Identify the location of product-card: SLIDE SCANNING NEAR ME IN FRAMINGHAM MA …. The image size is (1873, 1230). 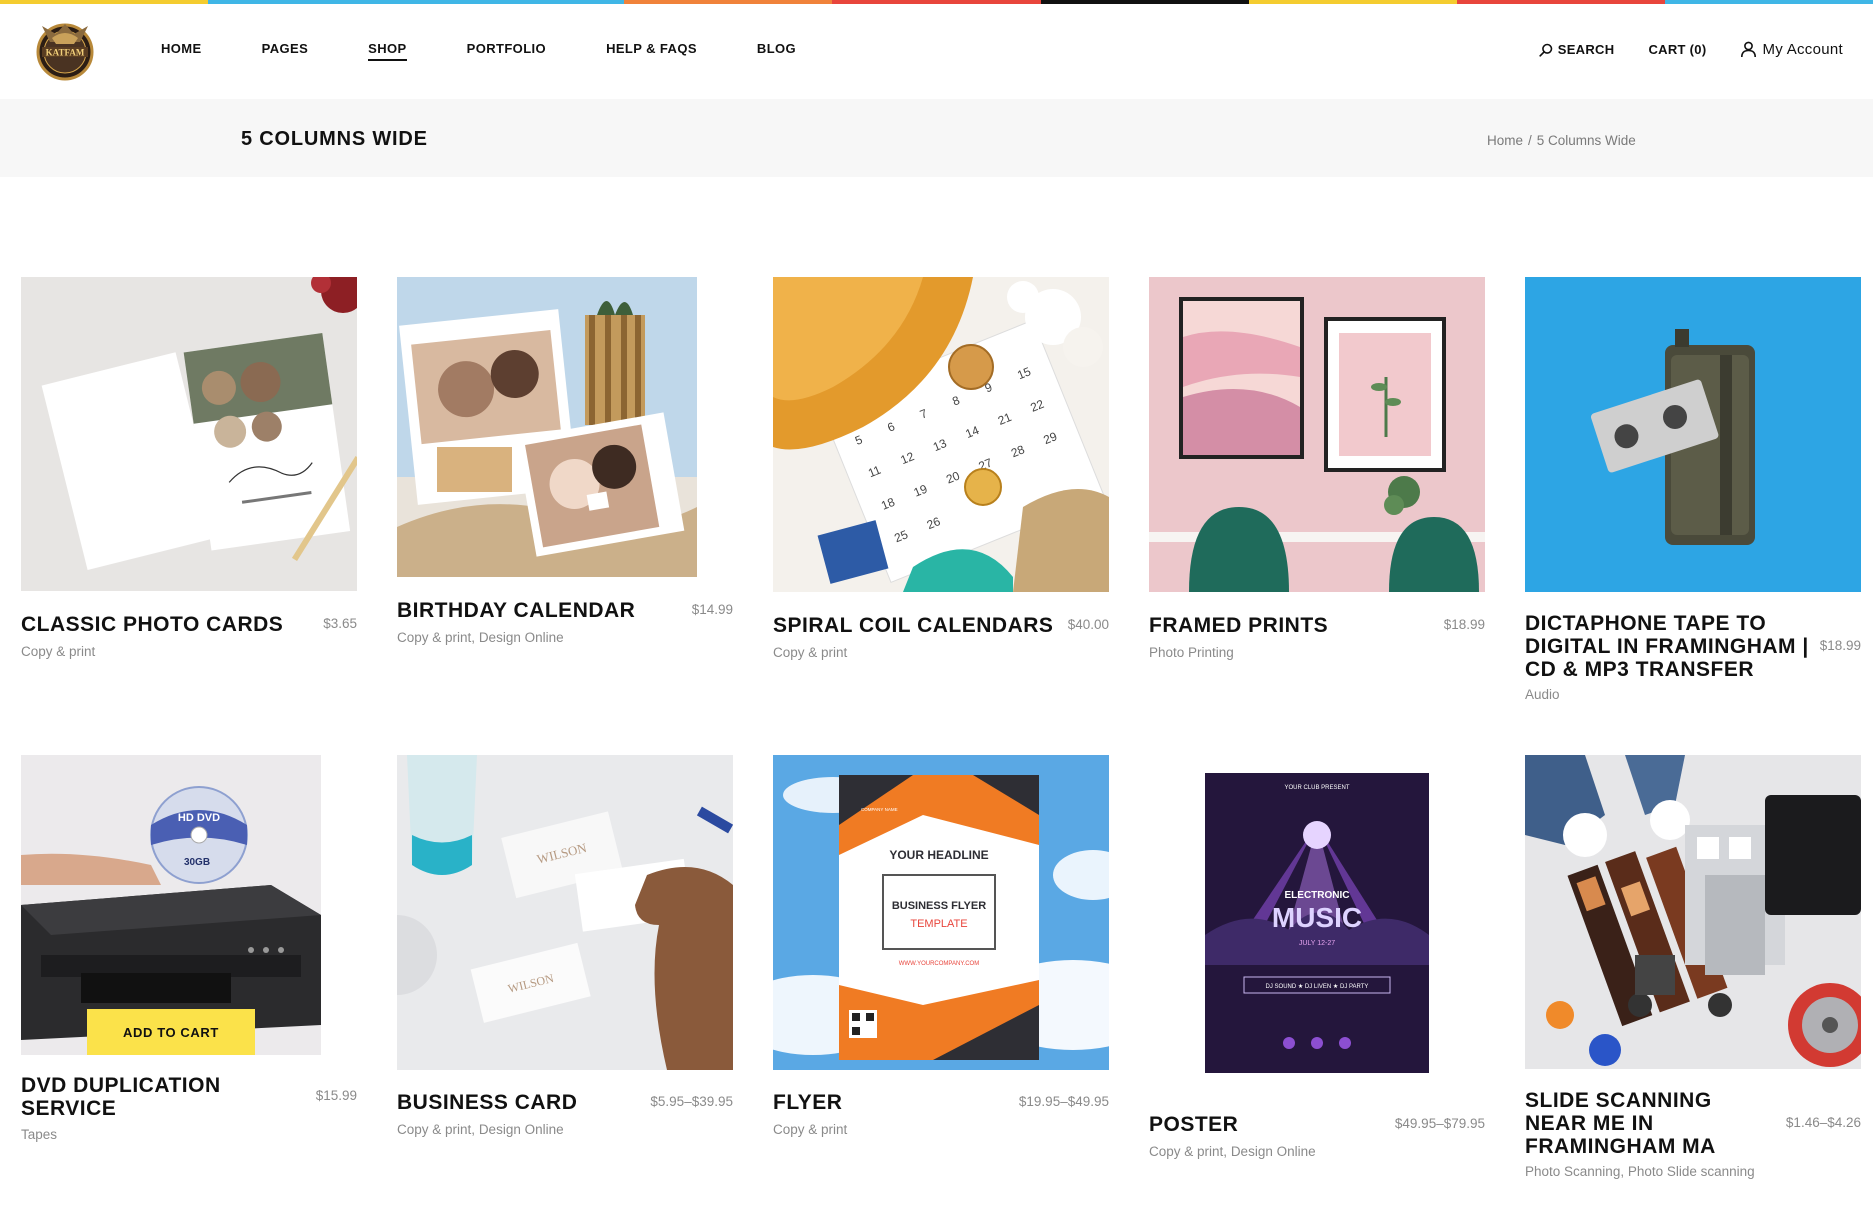
(1693, 975).